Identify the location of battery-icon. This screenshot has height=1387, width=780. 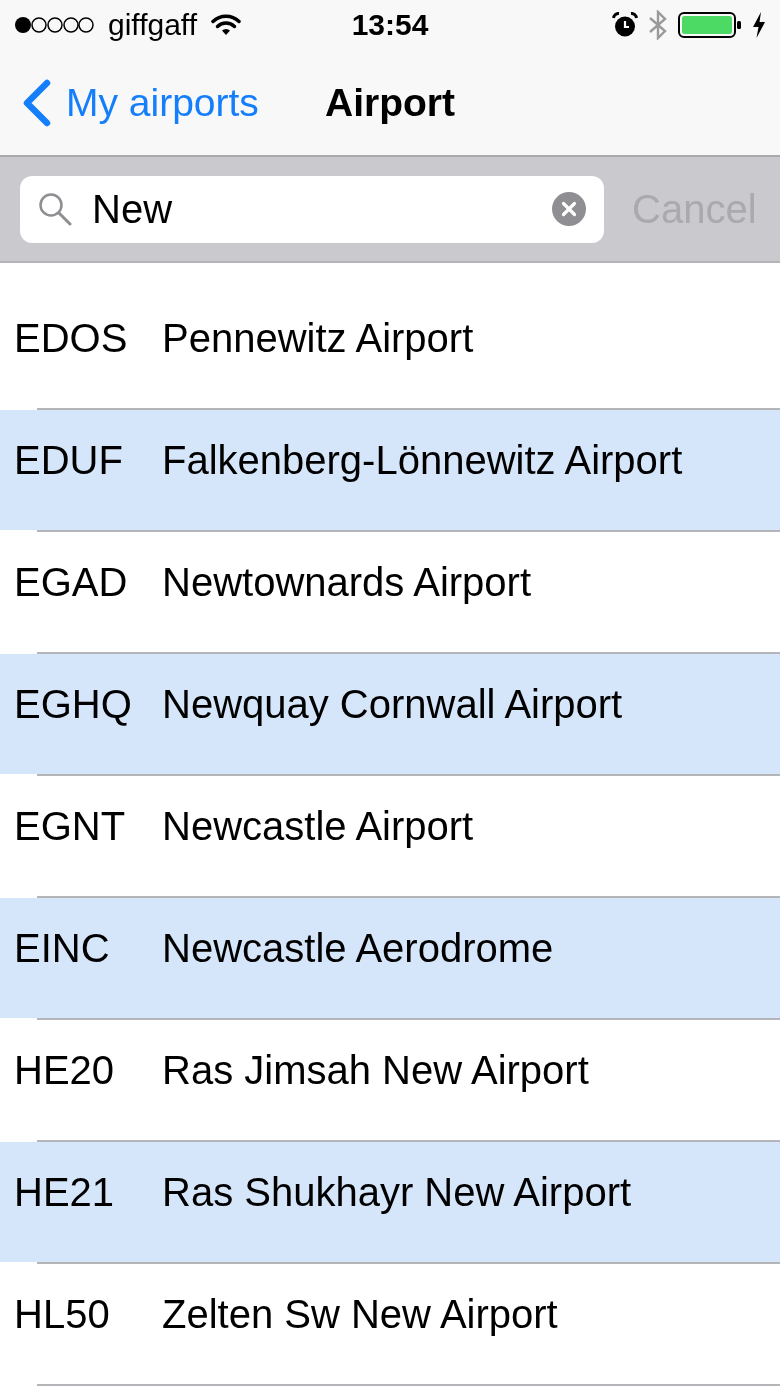
(710, 25).